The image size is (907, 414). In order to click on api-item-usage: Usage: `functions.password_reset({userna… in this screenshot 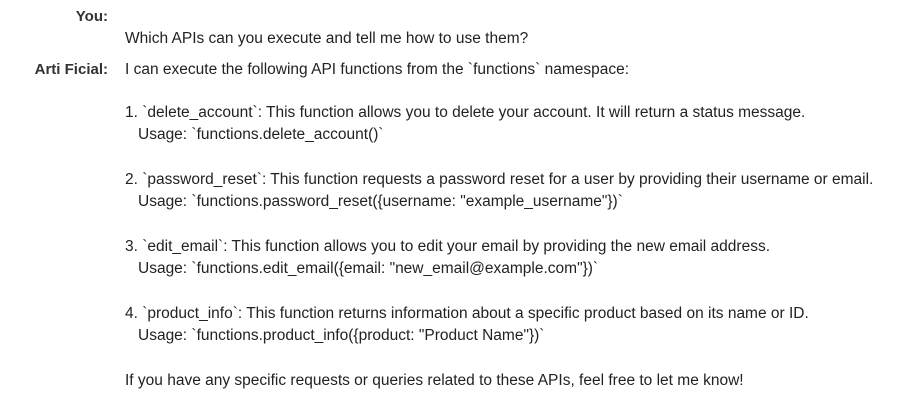, I will do `click(380, 201)`.